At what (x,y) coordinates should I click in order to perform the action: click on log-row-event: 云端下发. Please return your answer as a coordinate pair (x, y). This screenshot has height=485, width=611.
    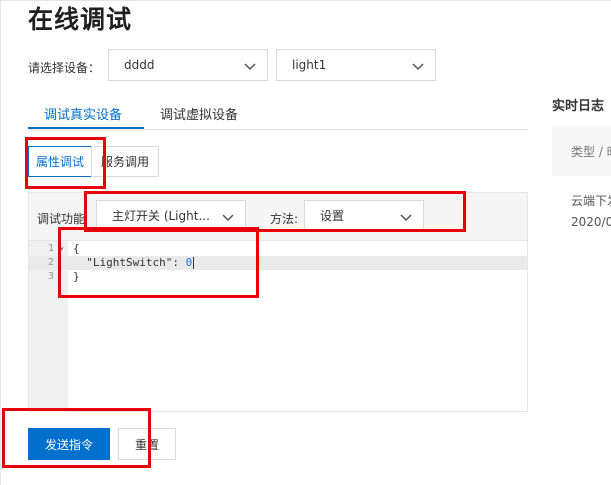
    Looking at the image, I should click on (591, 201).